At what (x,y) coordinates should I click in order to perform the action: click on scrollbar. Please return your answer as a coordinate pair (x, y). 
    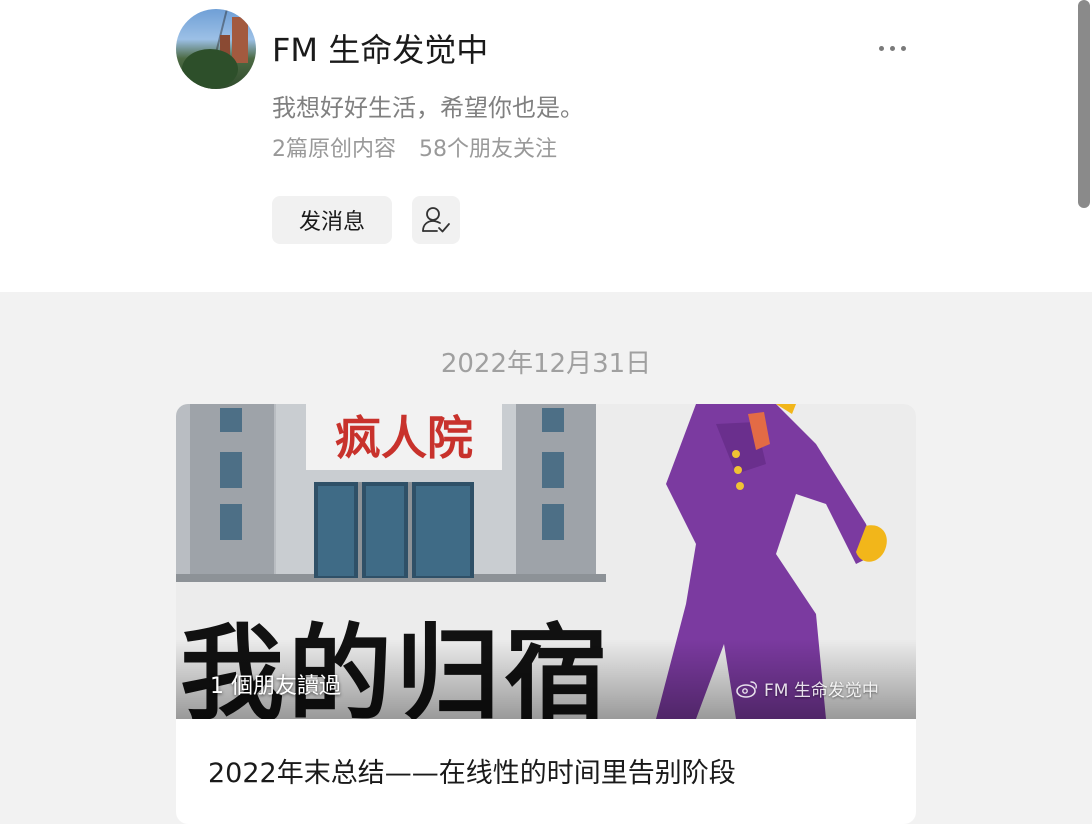
    Looking at the image, I should click on (1084, 400).